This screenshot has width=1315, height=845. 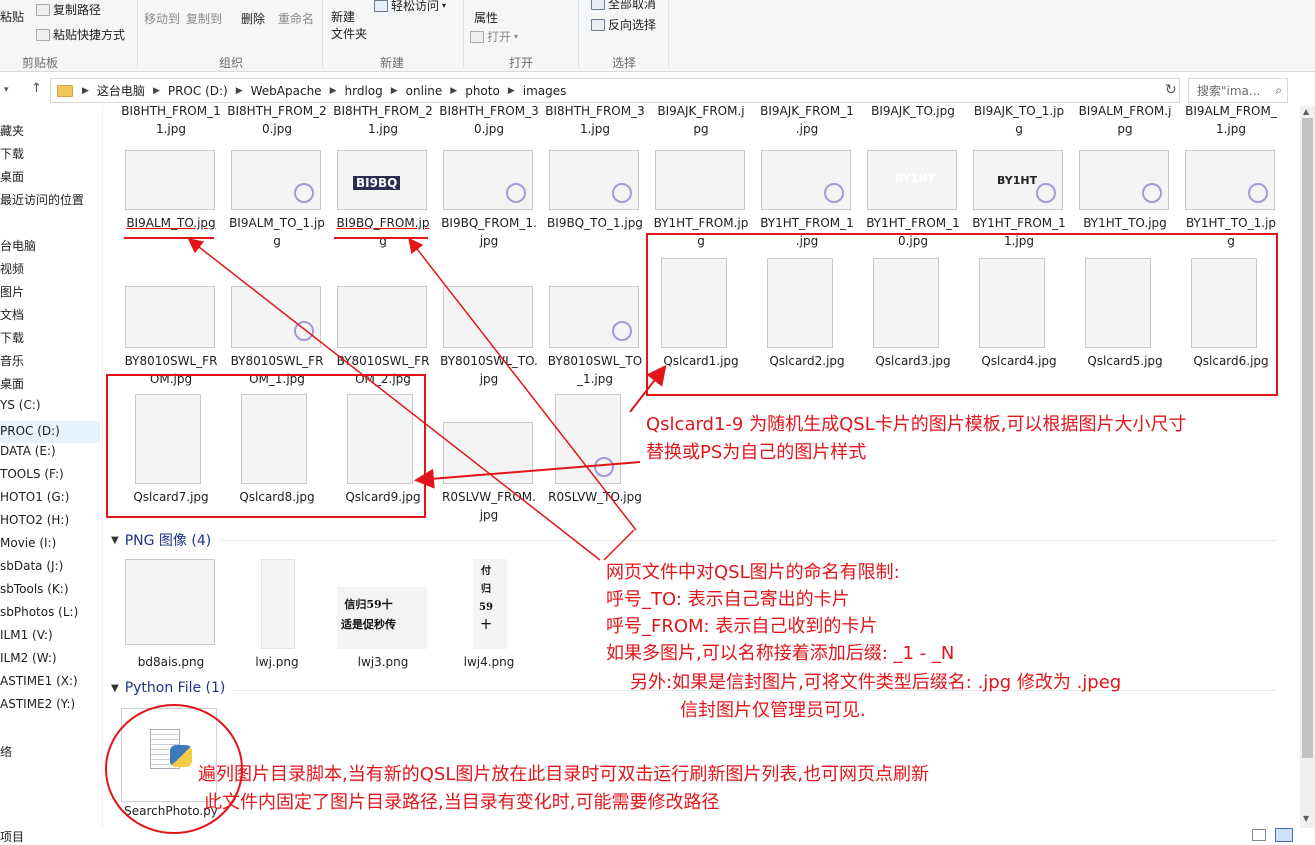 What do you see at coordinates (168, 541) in the screenshot?
I see `group-title: PNG 图像 (4)` at bounding box center [168, 541].